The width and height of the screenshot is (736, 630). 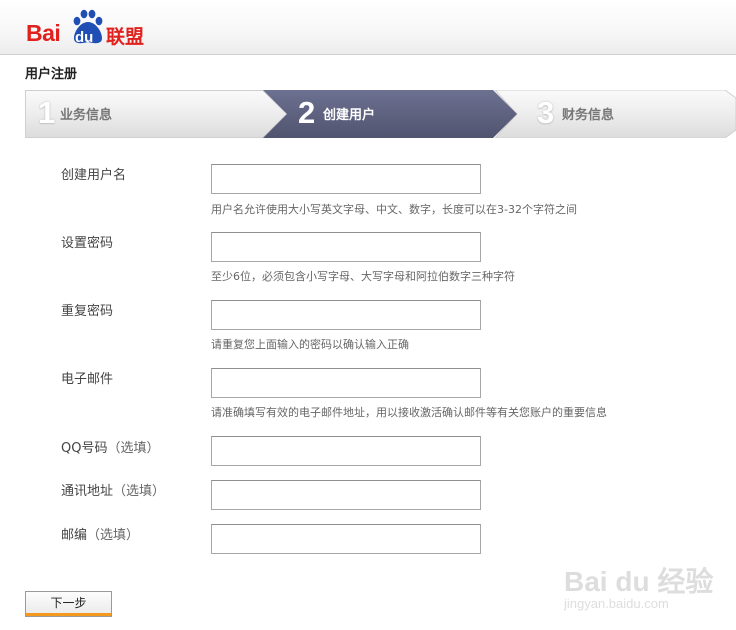 I want to click on logo-text-union: 联盟, so click(x=125, y=37).